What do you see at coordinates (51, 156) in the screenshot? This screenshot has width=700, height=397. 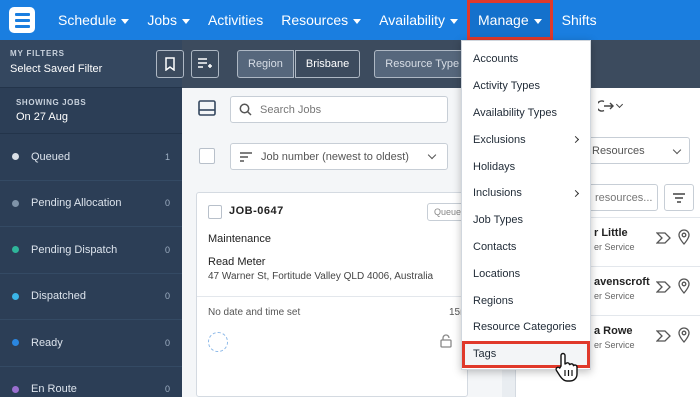 I see `status-name: Queued` at bounding box center [51, 156].